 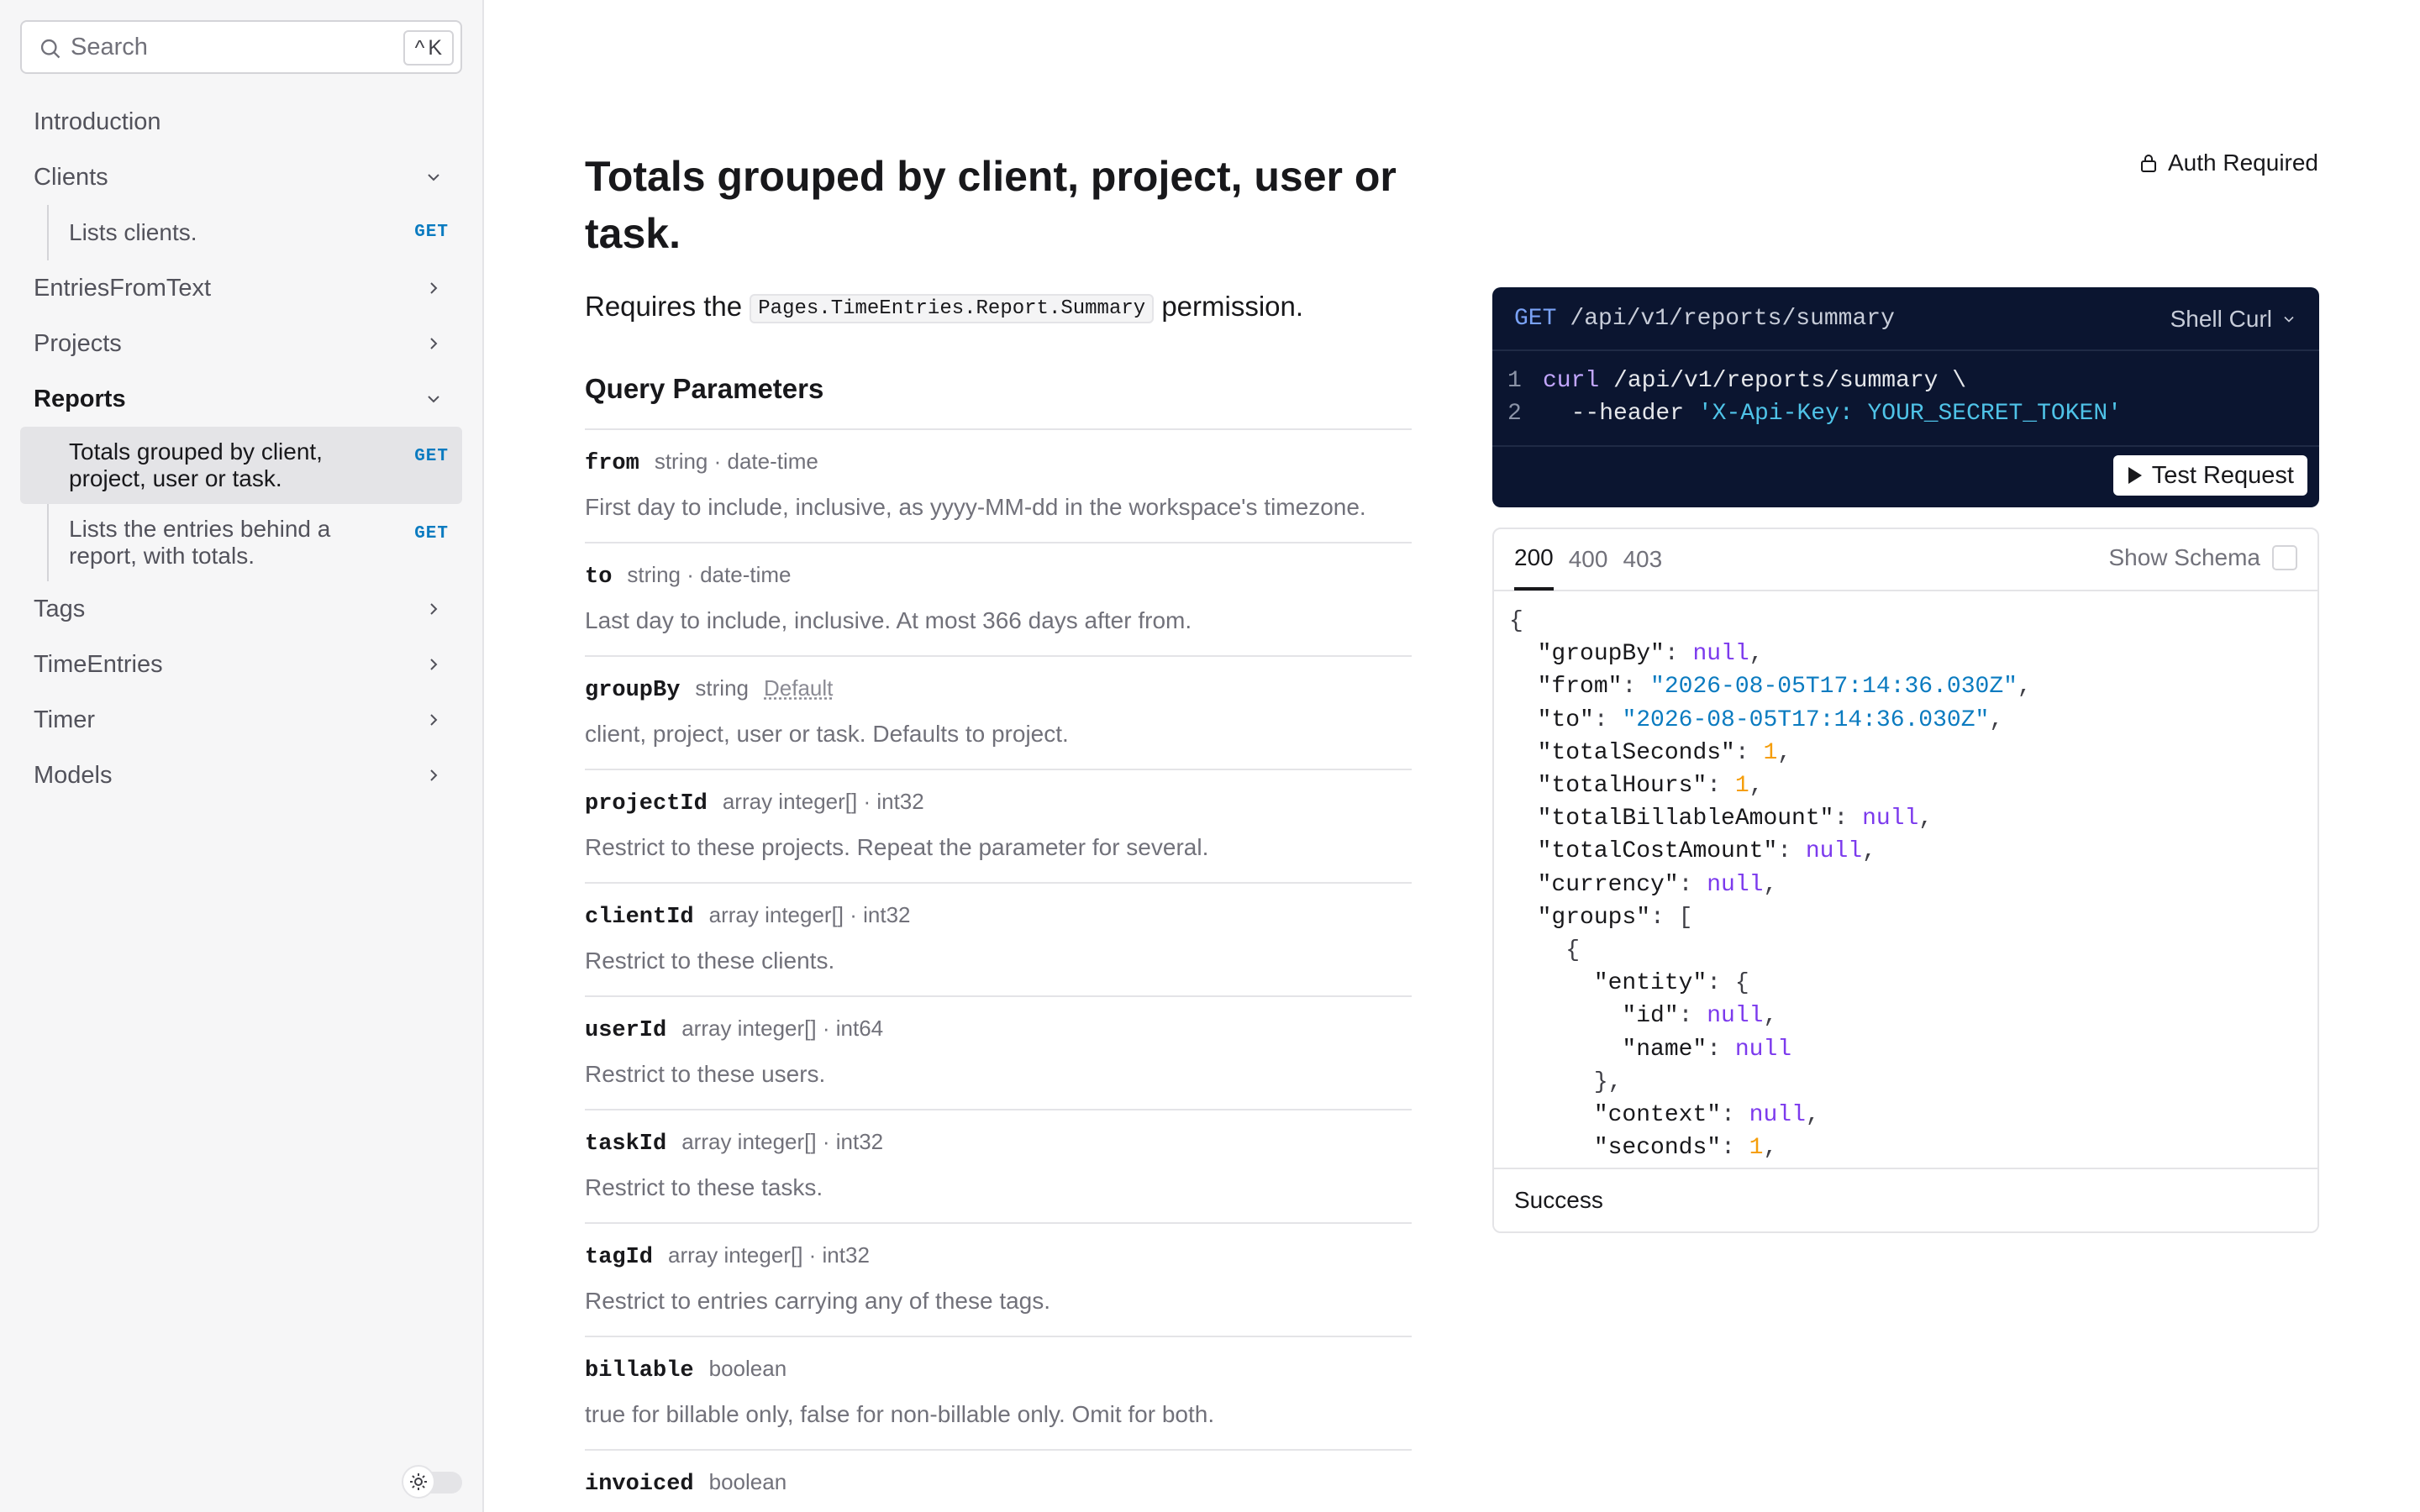 What do you see at coordinates (2233, 319) in the screenshot?
I see `language-selector: Shell Curl` at bounding box center [2233, 319].